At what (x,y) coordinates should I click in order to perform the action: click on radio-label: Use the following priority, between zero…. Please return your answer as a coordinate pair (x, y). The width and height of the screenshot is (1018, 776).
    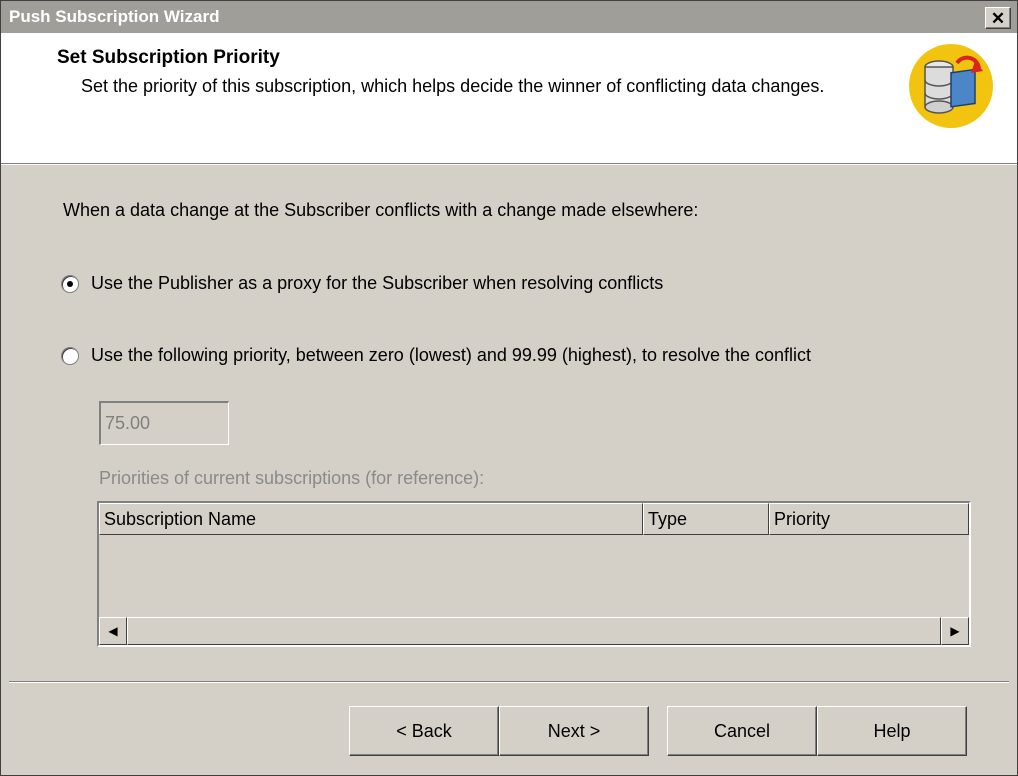
    Looking at the image, I should click on (451, 355).